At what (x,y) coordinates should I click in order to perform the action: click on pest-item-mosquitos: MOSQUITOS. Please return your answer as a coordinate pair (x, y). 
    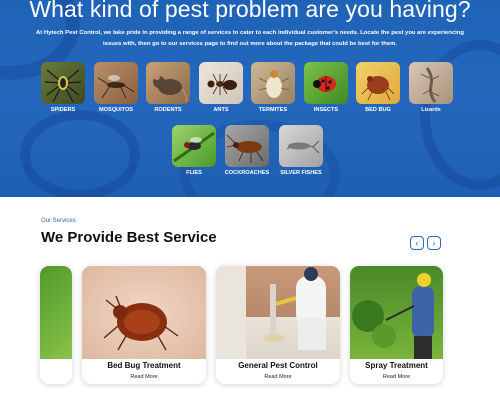
    Looking at the image, I should click on (116, 87).